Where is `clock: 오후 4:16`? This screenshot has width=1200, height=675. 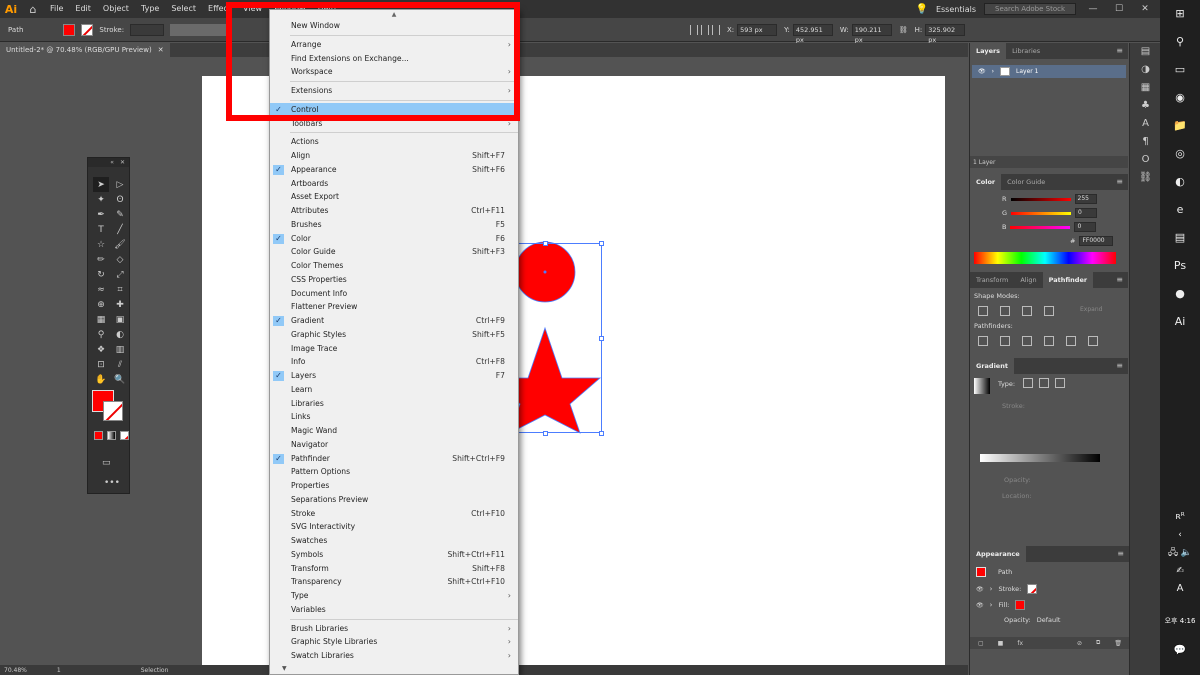 clock: 오후 4:16 is located at coordinates (1180, 621).